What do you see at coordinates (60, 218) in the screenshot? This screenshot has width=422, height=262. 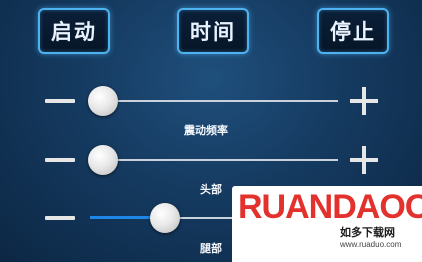 I see `decrease-leg-button` at bounding box center [60, 218].